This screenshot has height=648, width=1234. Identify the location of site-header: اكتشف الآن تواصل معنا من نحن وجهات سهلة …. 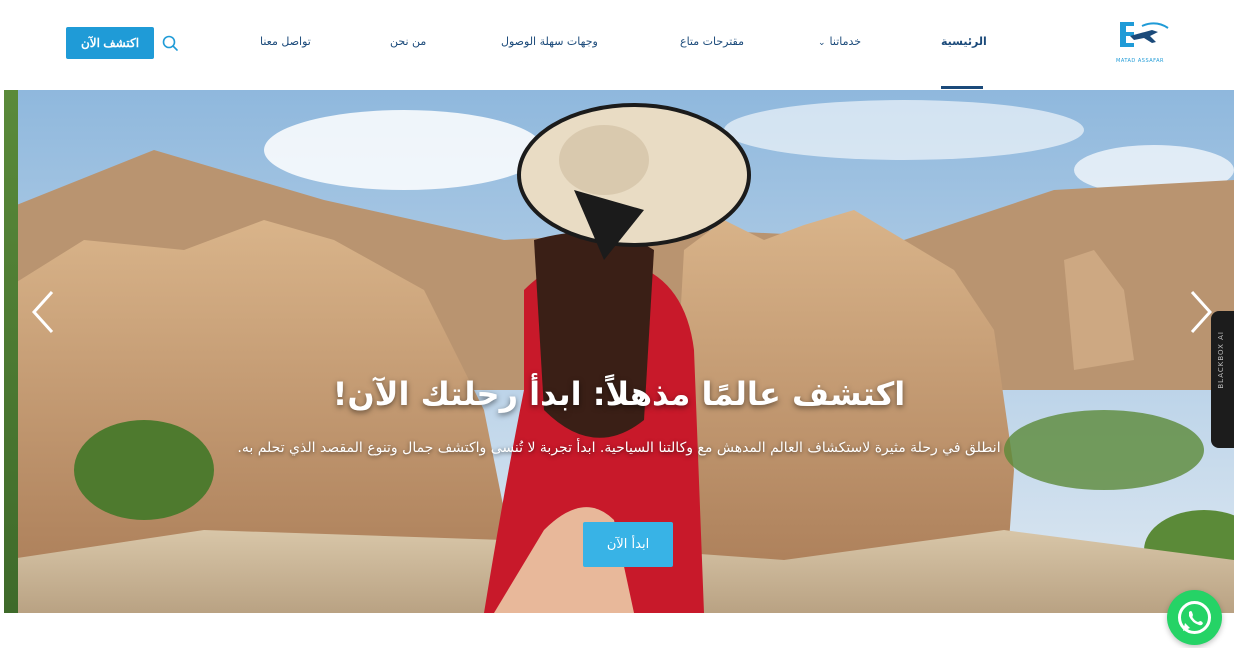
(617, 45).